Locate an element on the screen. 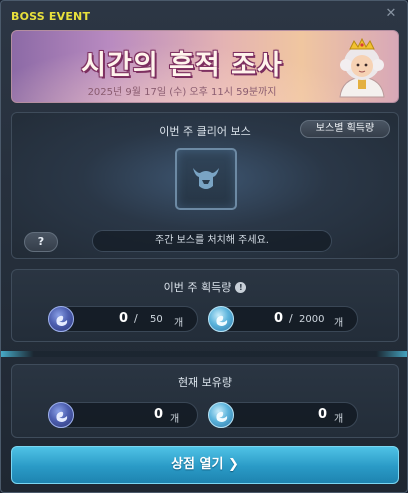  window-title: BOSS EVENT is located at coordinates (51, 16).